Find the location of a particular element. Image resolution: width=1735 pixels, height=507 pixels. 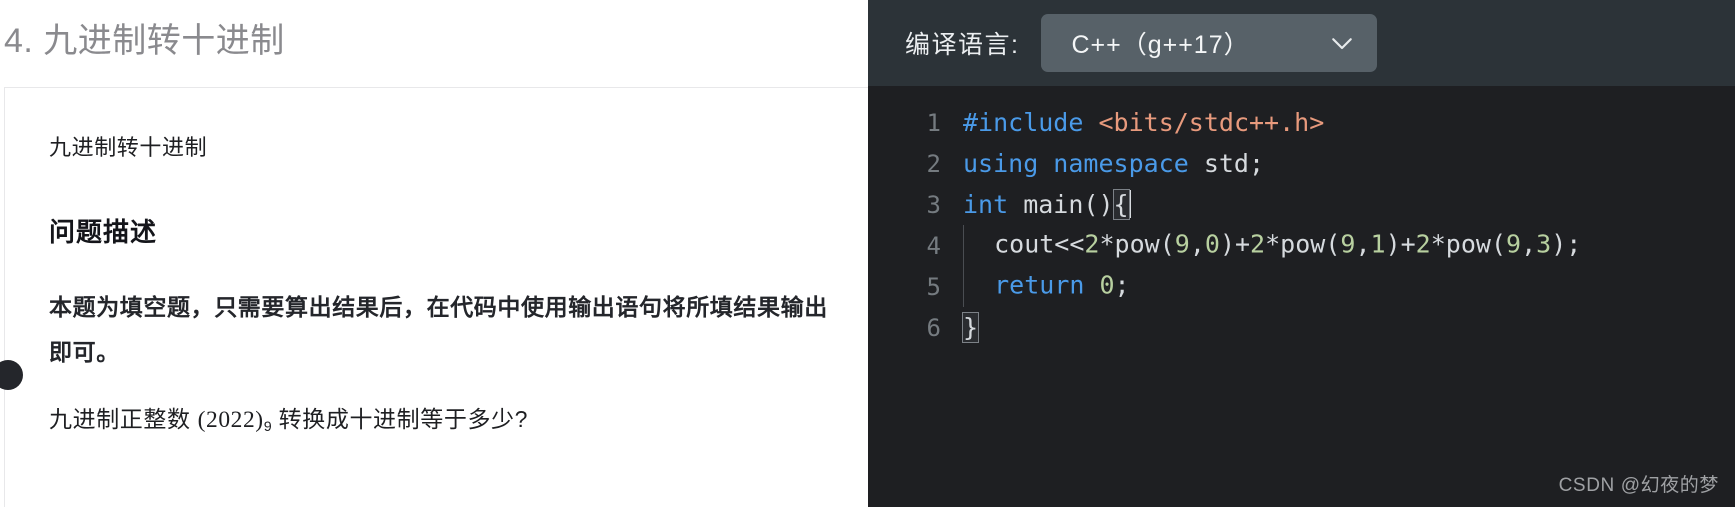

code-line-content: #include <bits/stdc++.h> is located at coordinates (1143, 122).